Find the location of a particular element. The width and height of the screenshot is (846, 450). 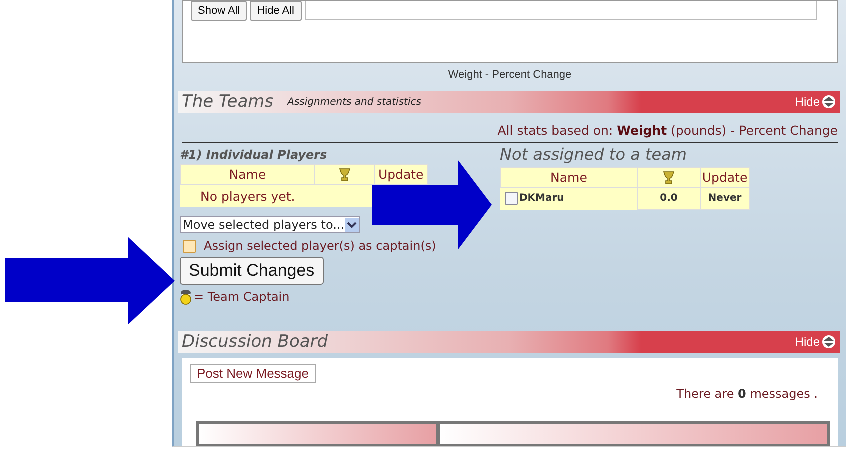

chart-caption: Weight - Percent Change is located at coordinates (510, 76).